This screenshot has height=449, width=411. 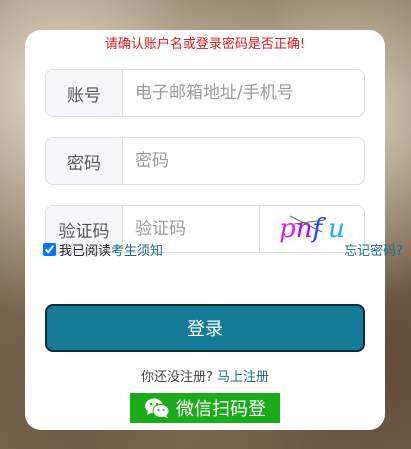 I want to click on password-field: 密码, so click(x=205, y=161).